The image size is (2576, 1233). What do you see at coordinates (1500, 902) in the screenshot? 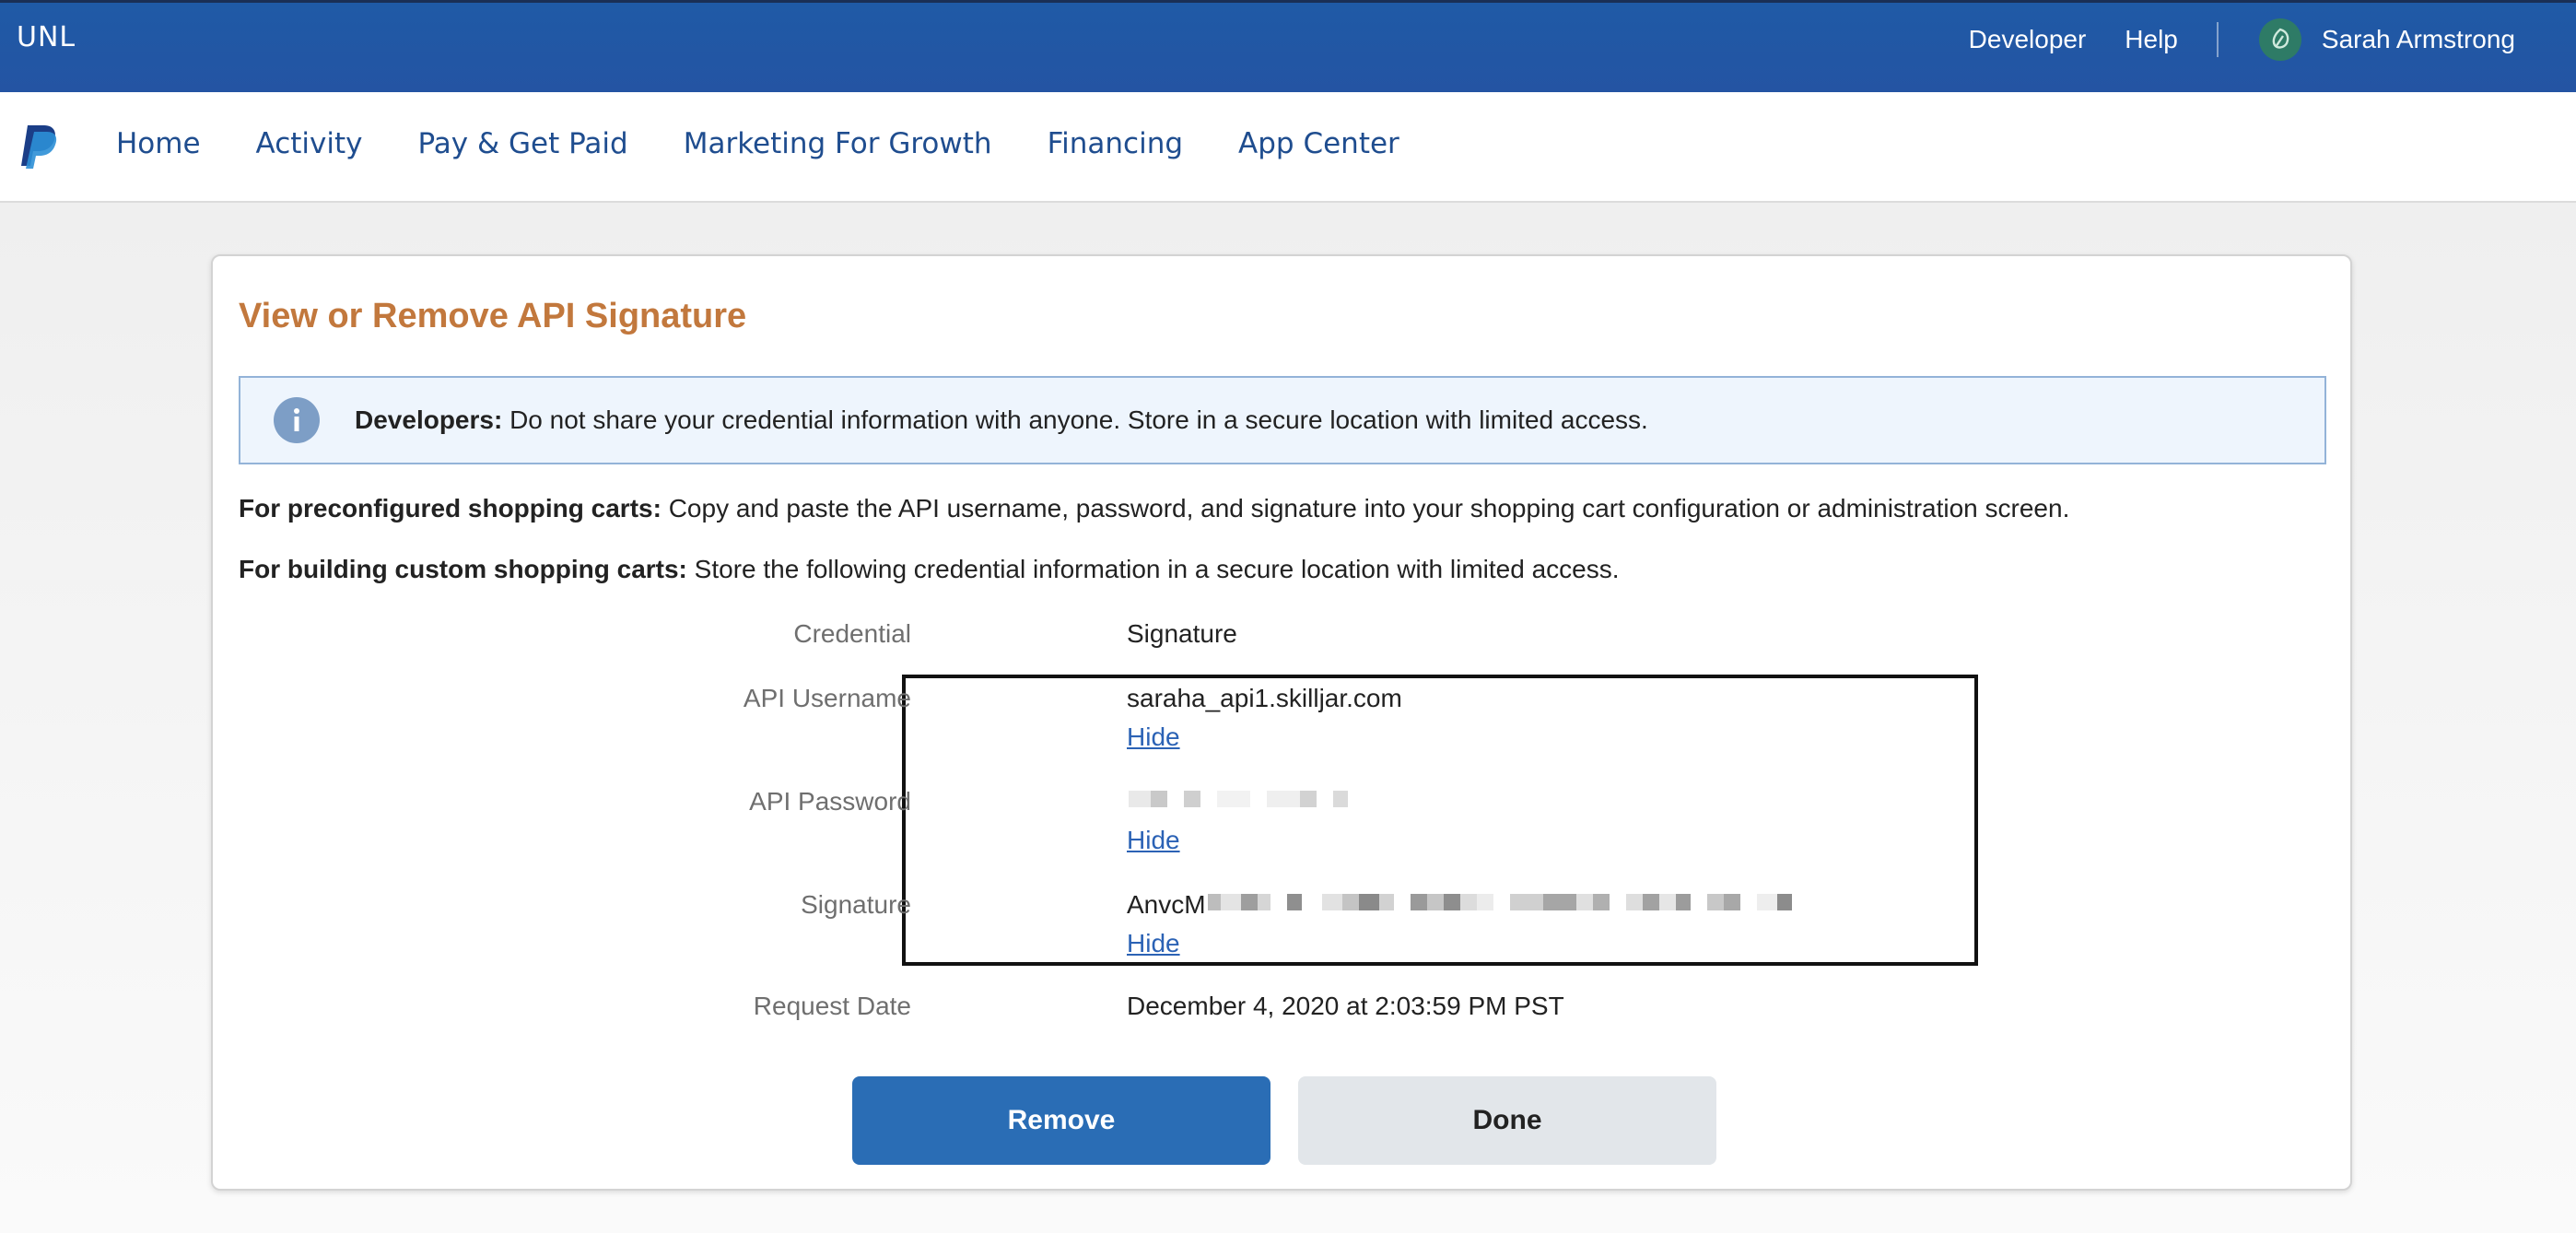
I see `signature-masked-value` at bounding box center [1500, 902].